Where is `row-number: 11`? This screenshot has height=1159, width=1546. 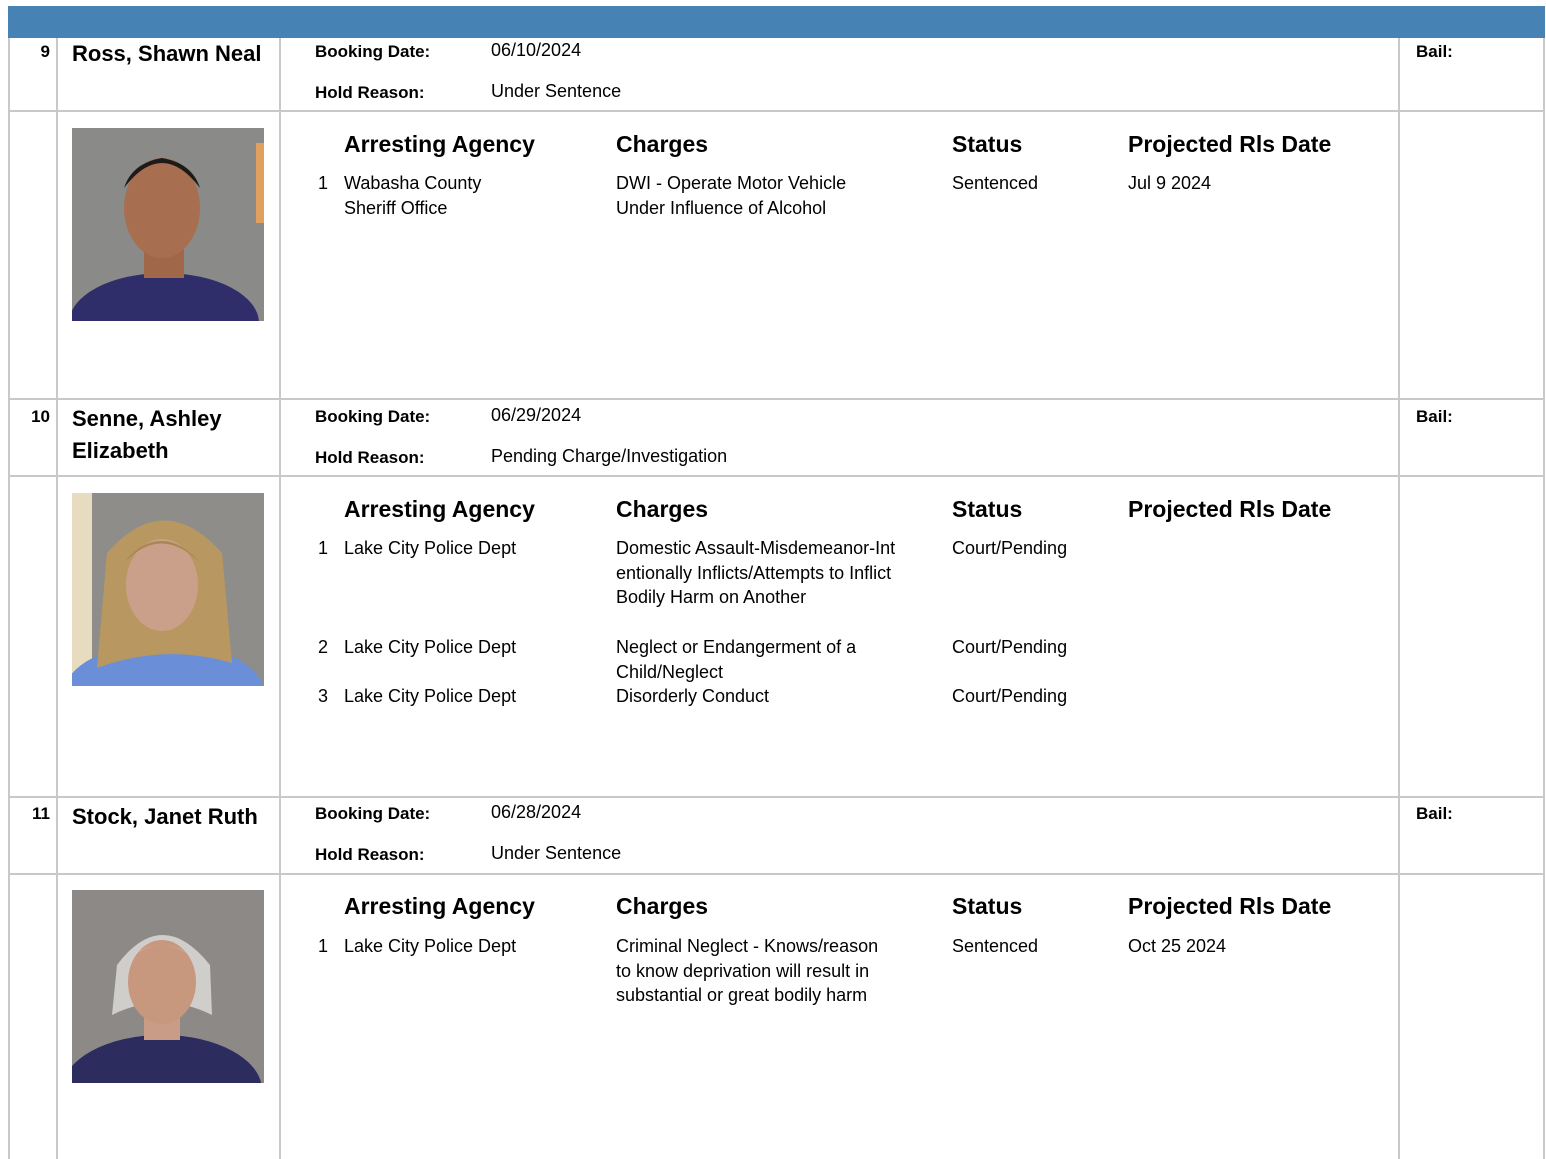 row-number: 11 is located at coordinates (41, 813).